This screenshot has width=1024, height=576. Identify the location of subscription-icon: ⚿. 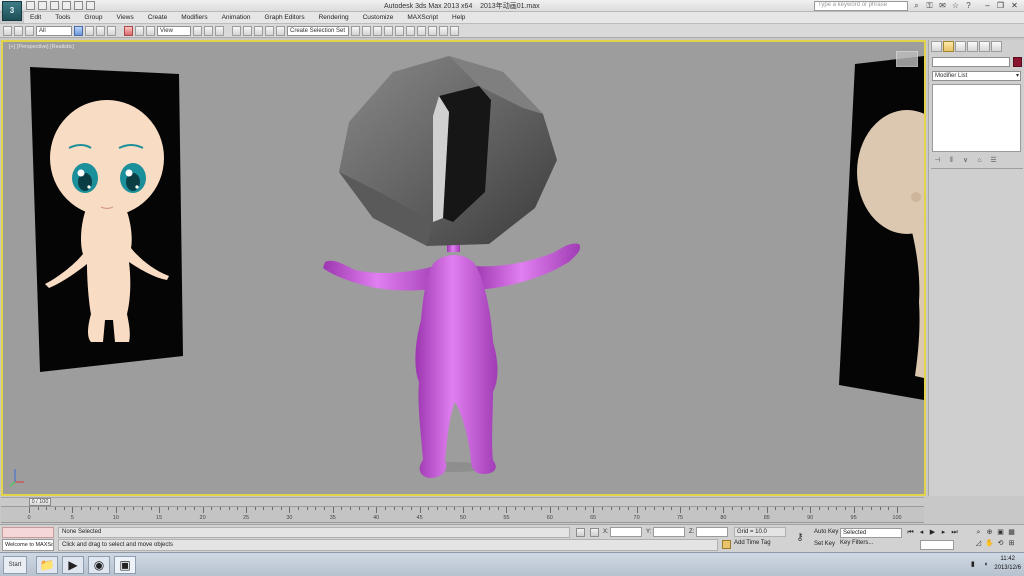
(929, 5).